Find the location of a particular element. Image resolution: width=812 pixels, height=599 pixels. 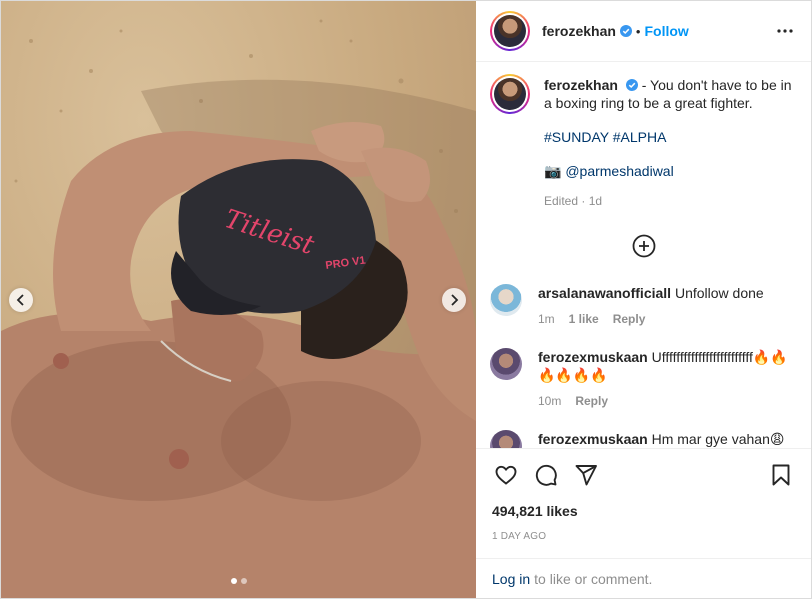

credit-handle-link: @parmeshadiwal is located at coordinates (619, 171).